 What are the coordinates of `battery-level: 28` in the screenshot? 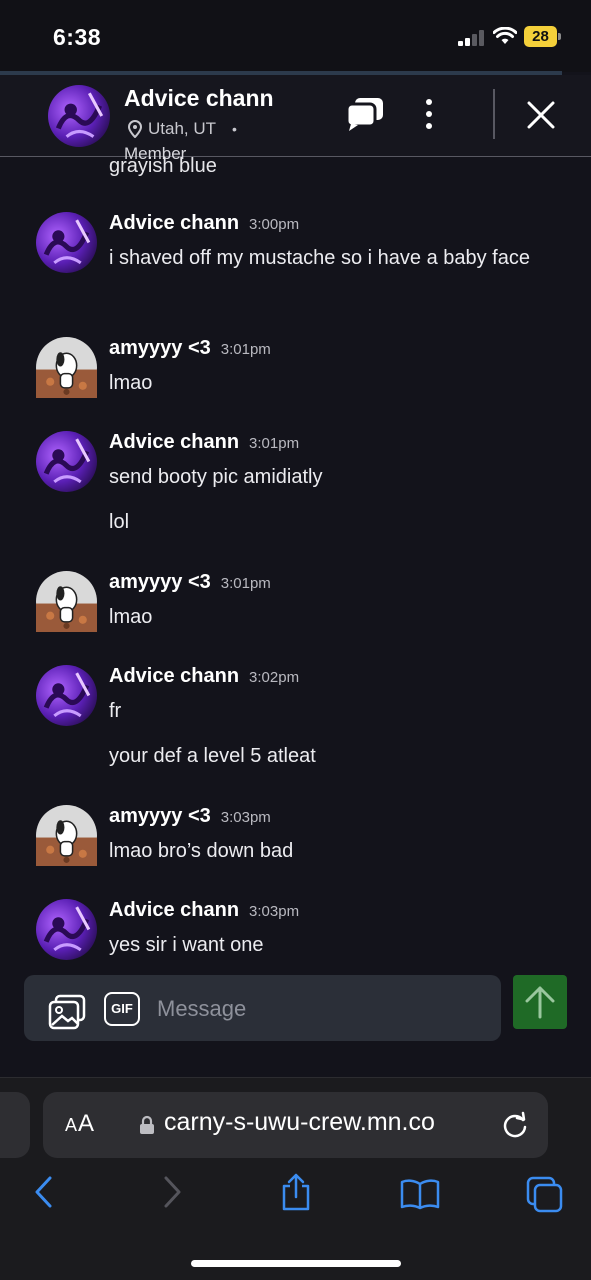 It's located at (540, 36).